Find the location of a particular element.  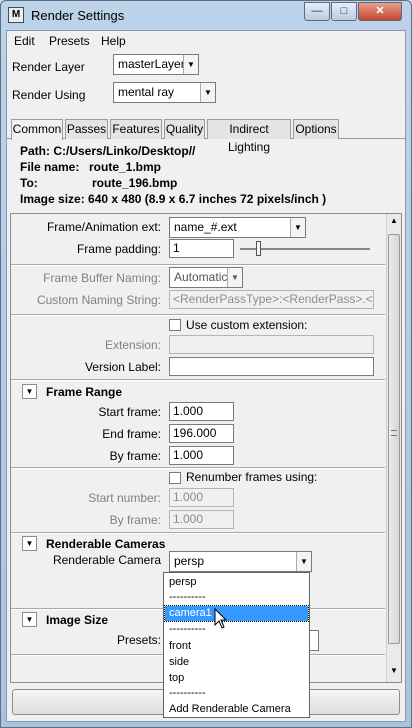

dropdown-item-front: front is located at coordinates (236, 646).